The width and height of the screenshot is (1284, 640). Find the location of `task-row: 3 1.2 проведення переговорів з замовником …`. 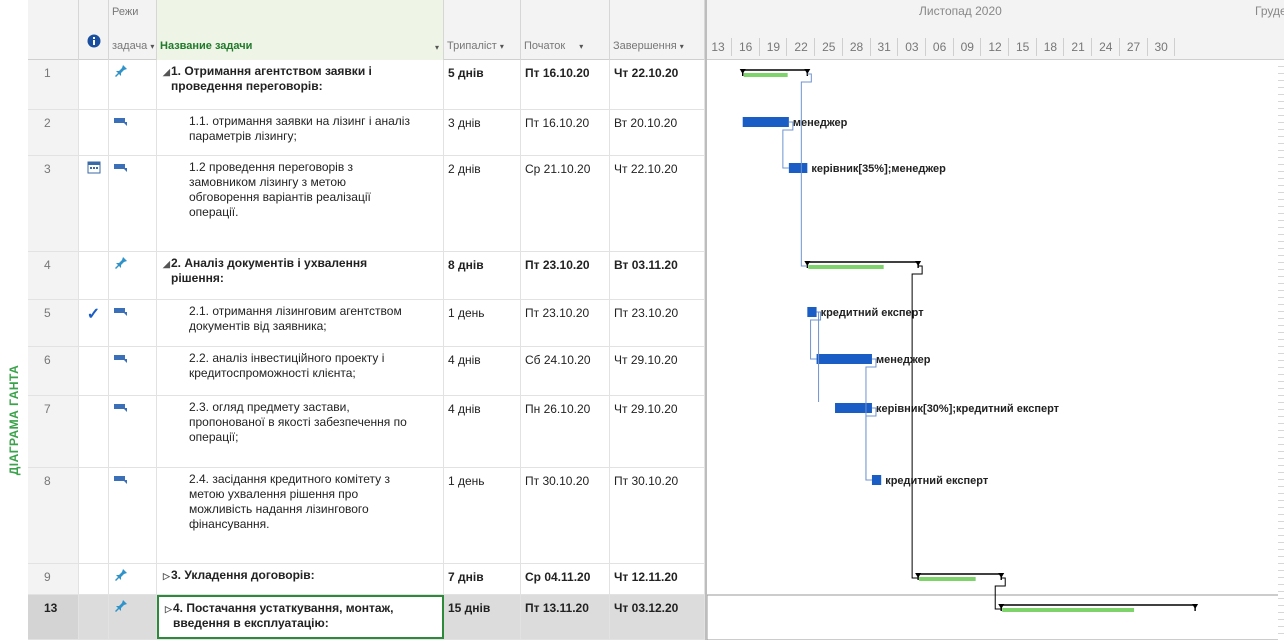

task-row: 3 1.2 проведення переговорів з замовником … is located at coordinates (366, 204).